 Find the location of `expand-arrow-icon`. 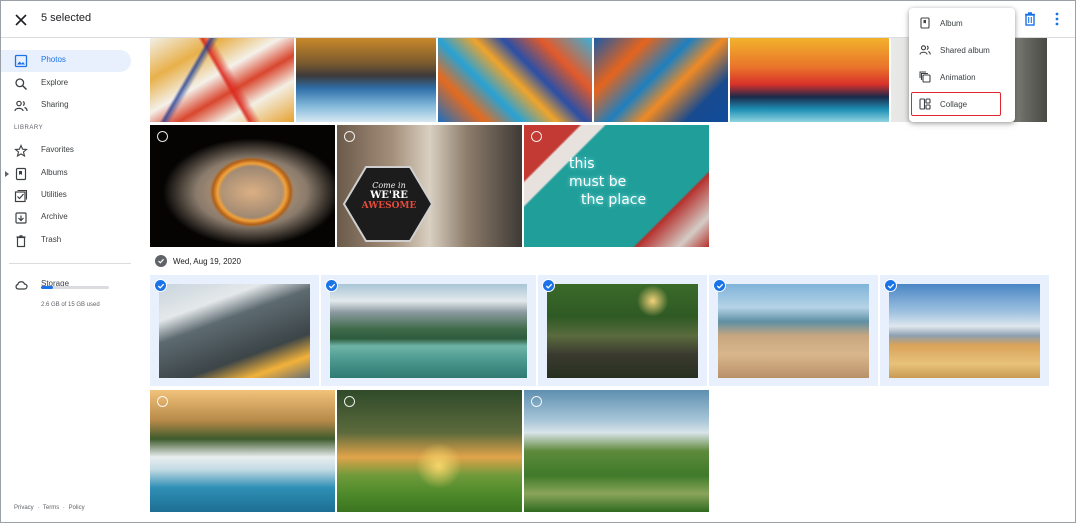

expand-arrow-icon is located at coordinates (7, 174).